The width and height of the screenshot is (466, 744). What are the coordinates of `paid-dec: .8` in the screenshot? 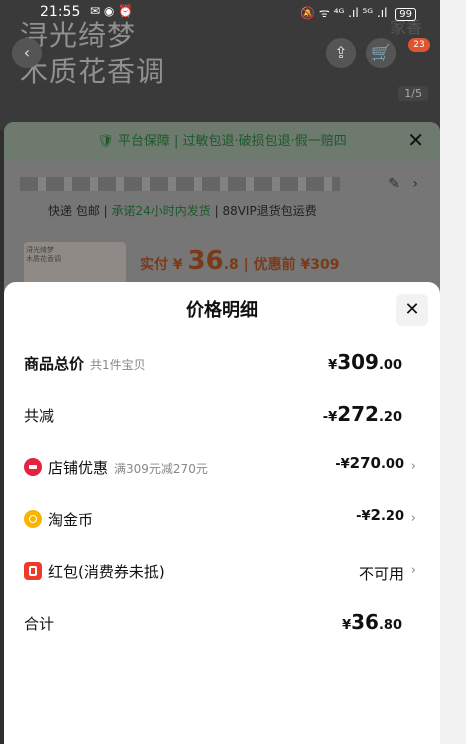 It's located at (231, 265).